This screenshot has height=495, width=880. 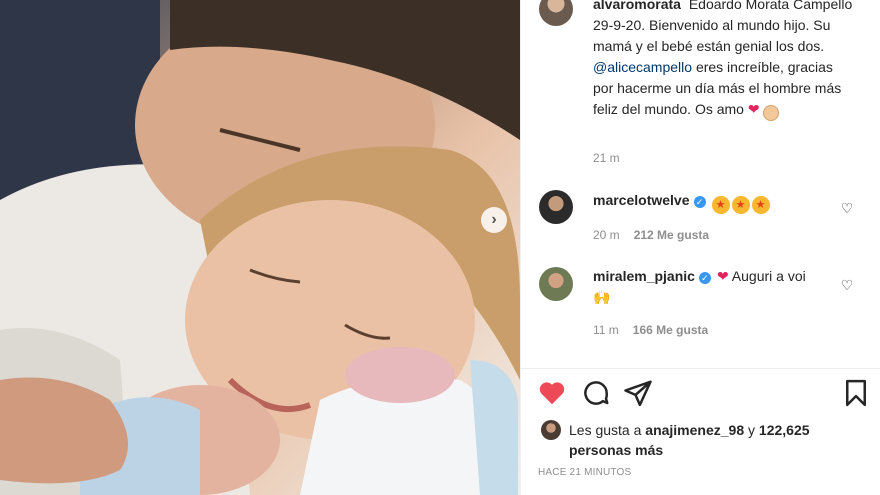 What do you see at coordinates (771, 113) in the screenshot?
I see `baby-emoji-icon: b` at bounding box center [771, 113].